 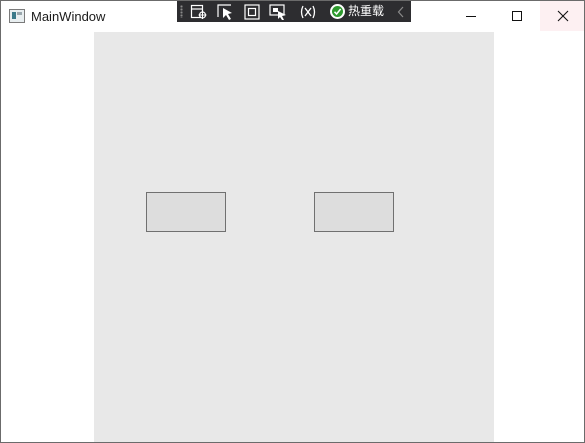 What do you see at coordinates (278, 11) in the screenshot?
I see `track-focused-element-icon` at bounding box center [278, 11].